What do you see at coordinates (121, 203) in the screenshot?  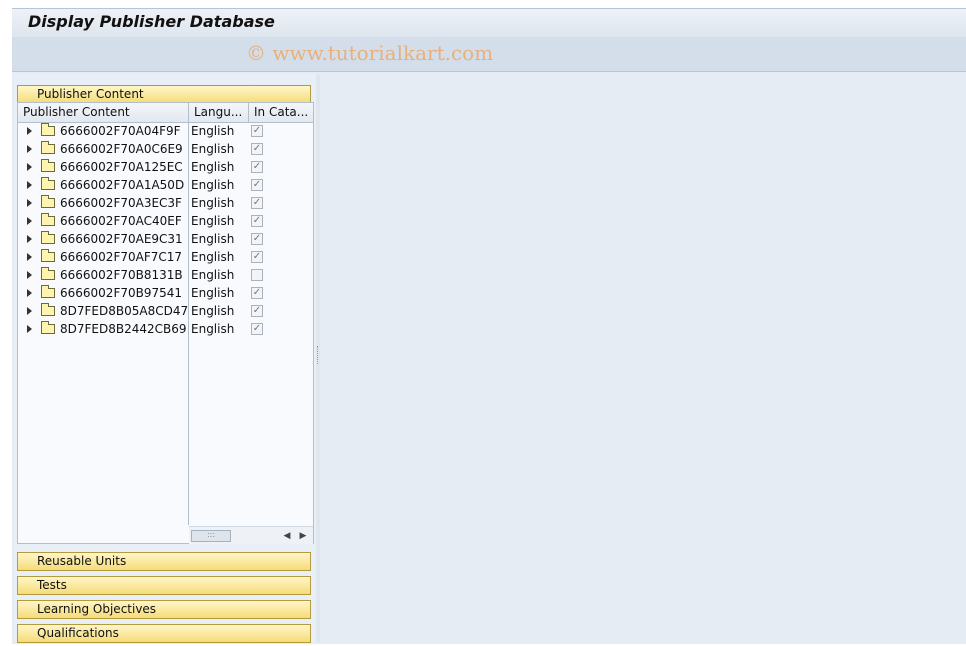 I see `tree-row-name: 6666002F70A3EC3F` at bounding box center [121, 203].